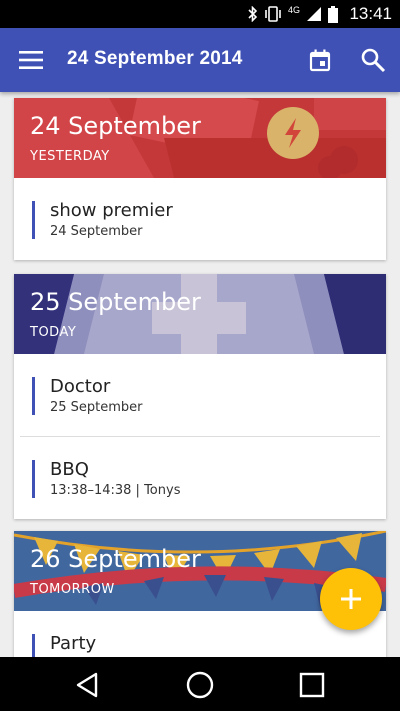  I want to click on event-detail: 24 September, so click(96, 231).